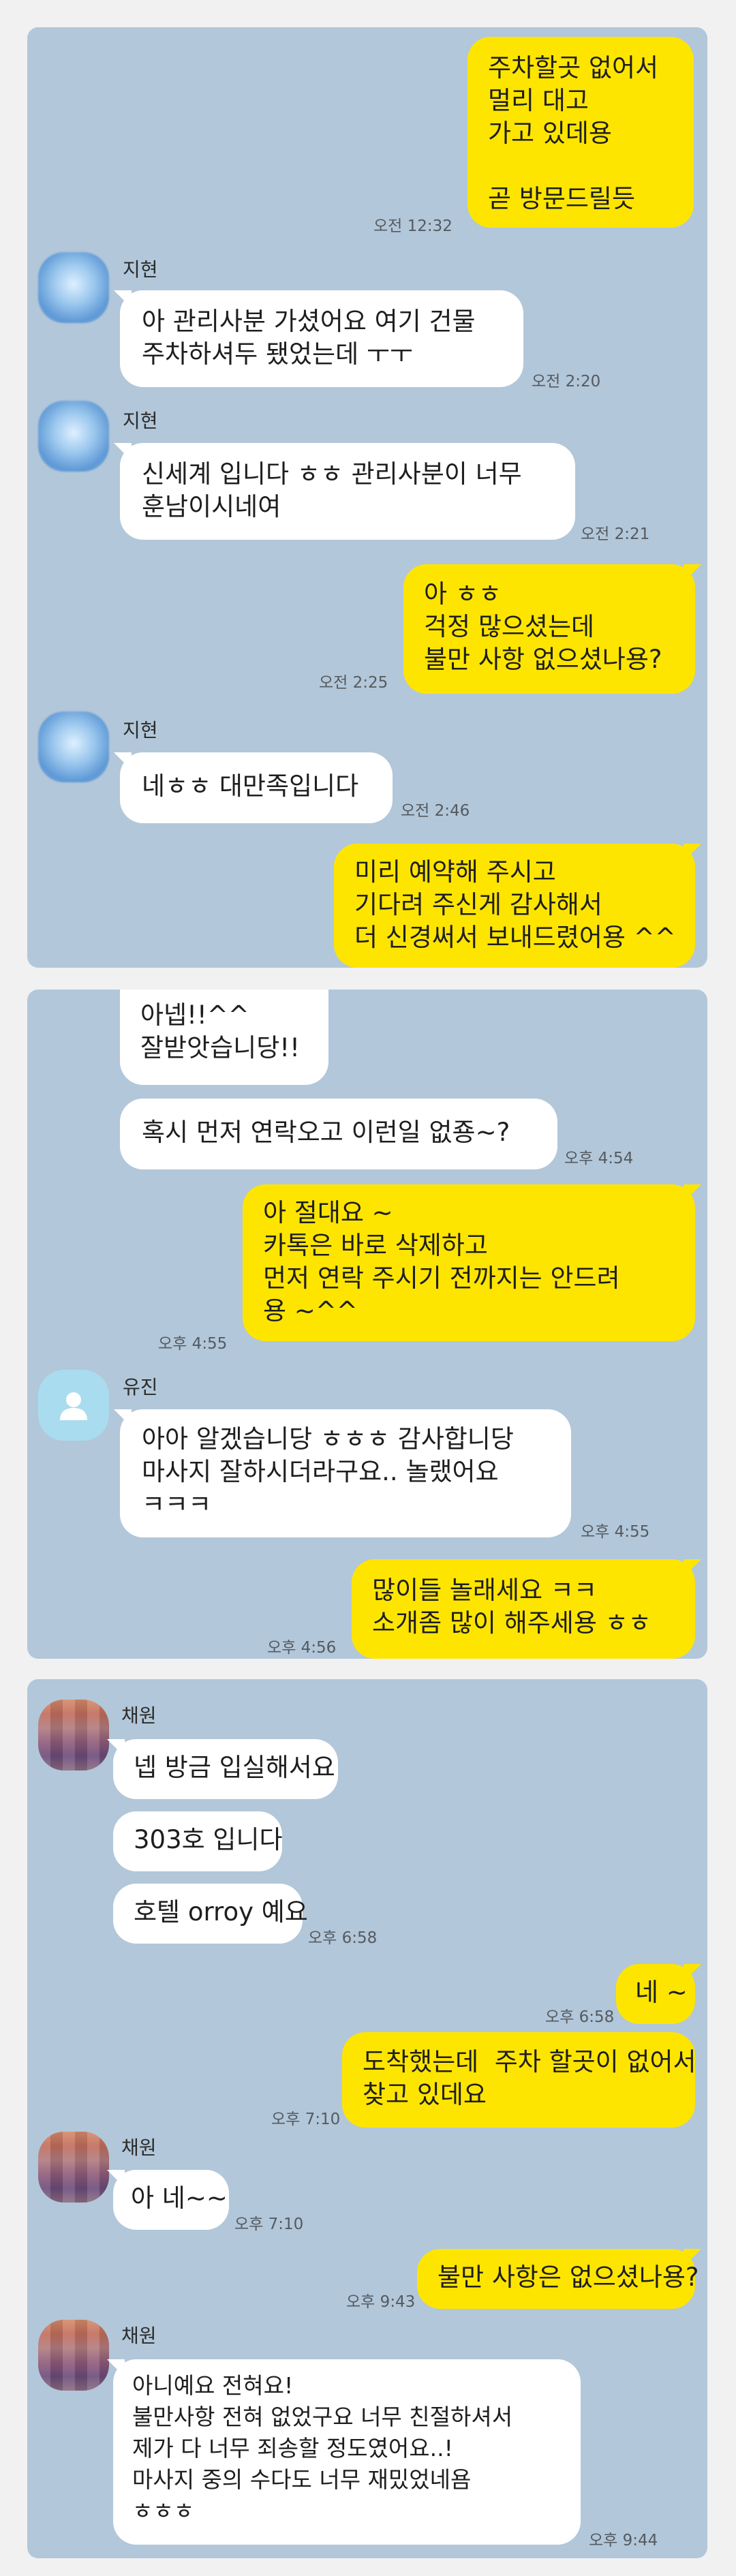 The image size is (736, 2576). I want to click on sender-name: 유진, so click(140, 1387).